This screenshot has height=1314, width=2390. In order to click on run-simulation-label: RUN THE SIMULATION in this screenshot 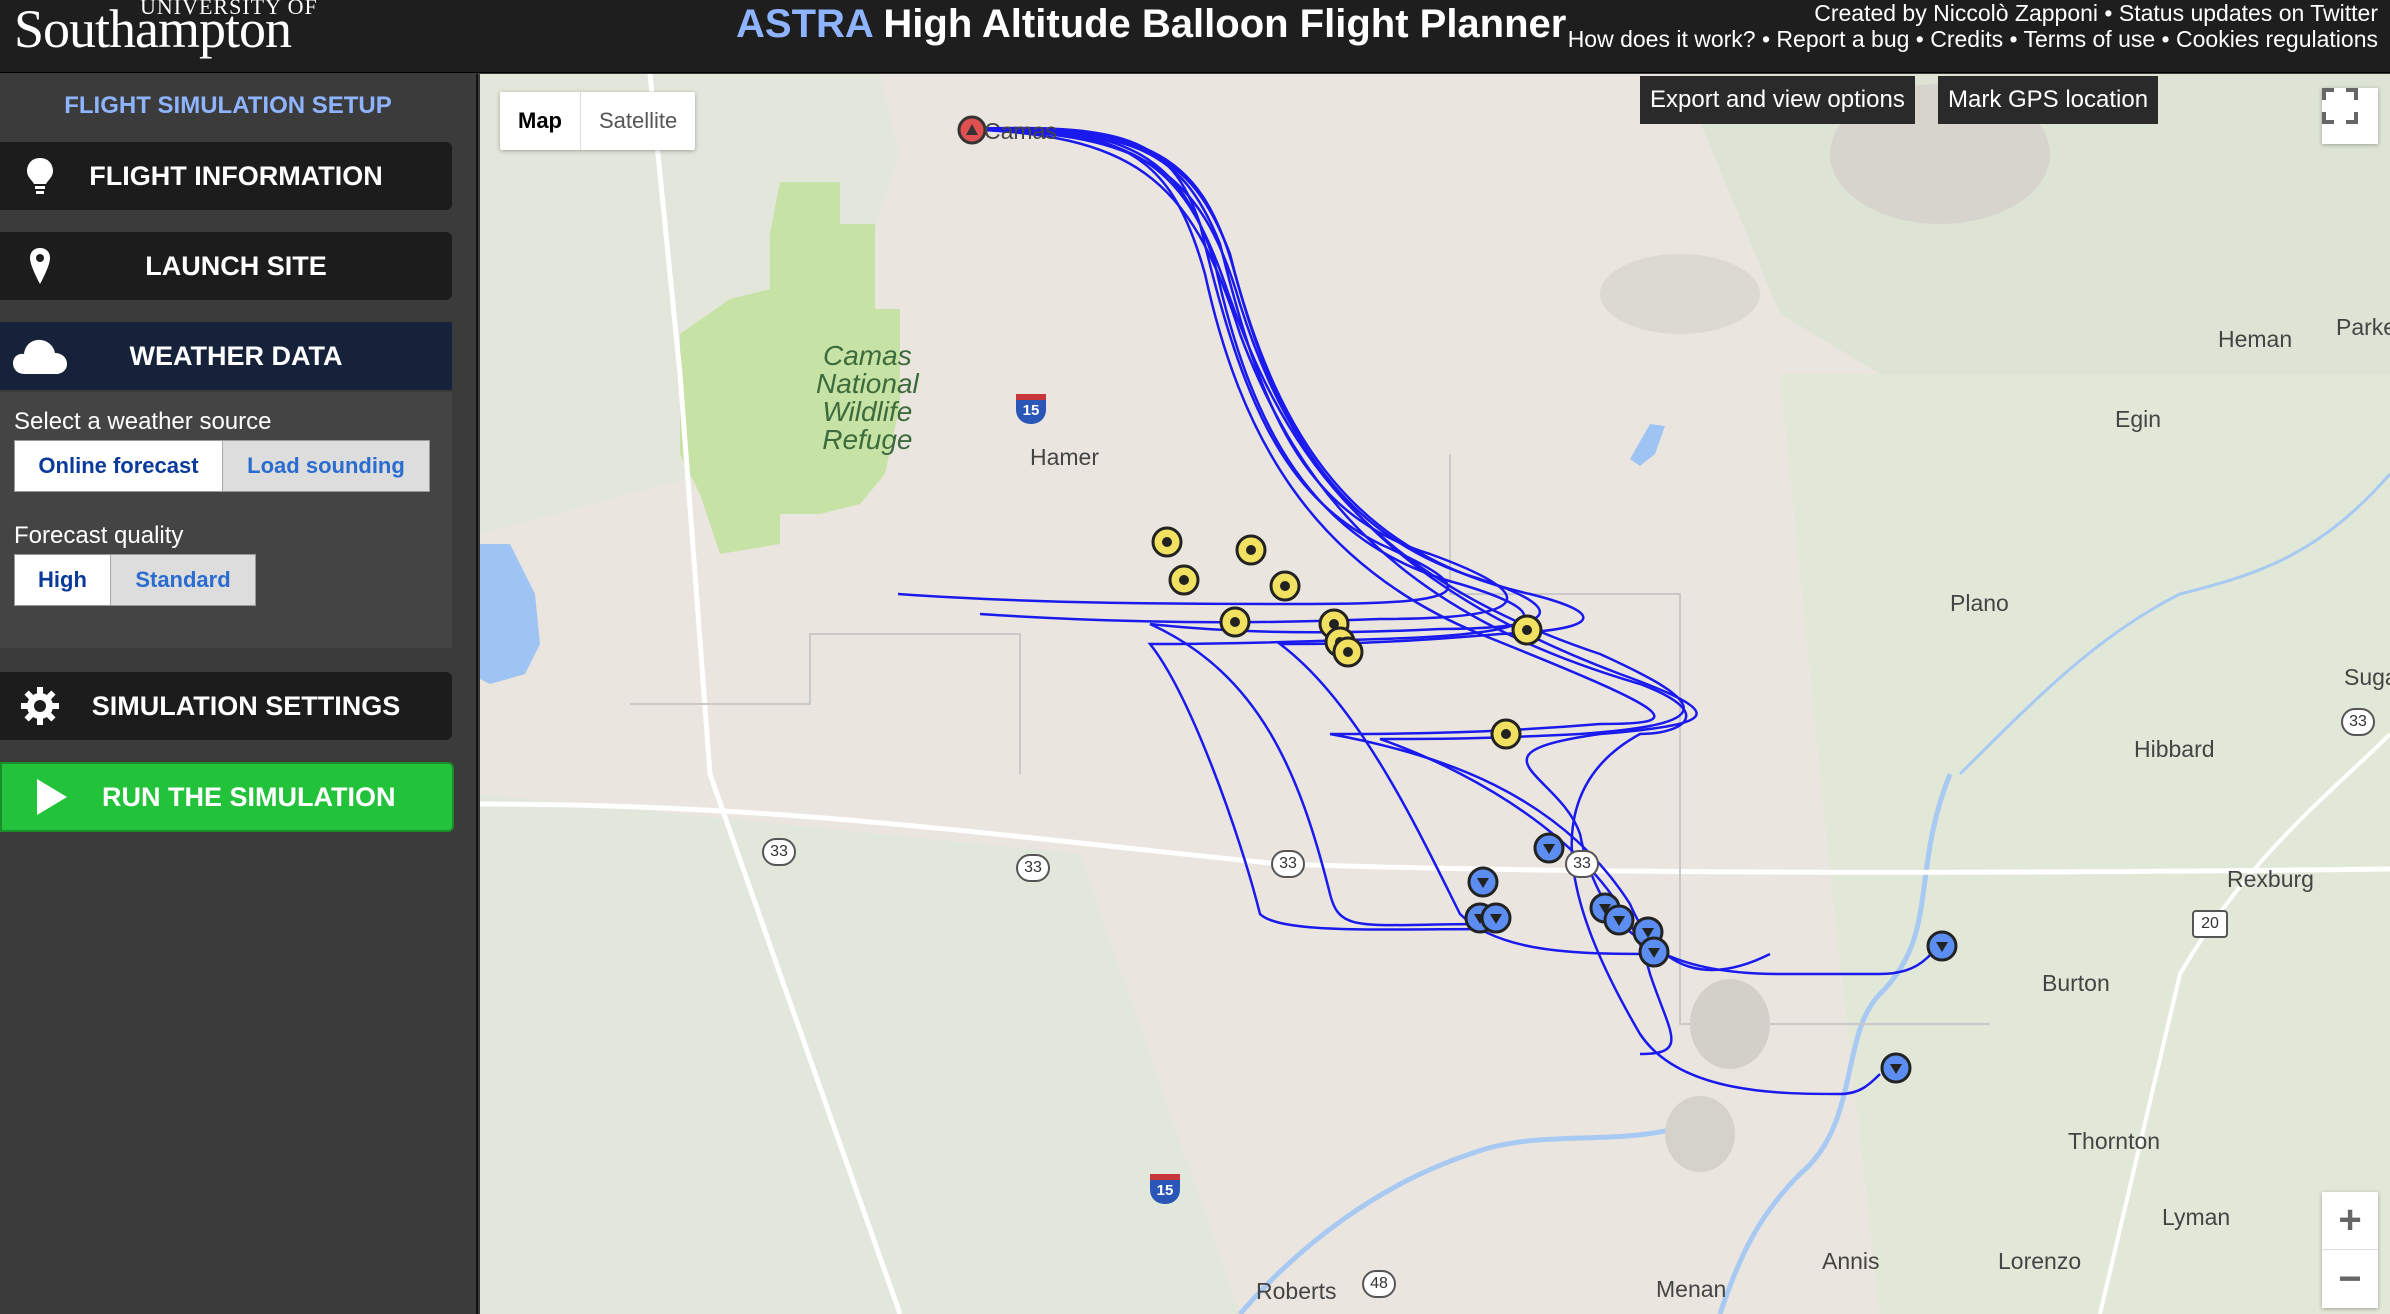, I will do `click(249, 796)`.